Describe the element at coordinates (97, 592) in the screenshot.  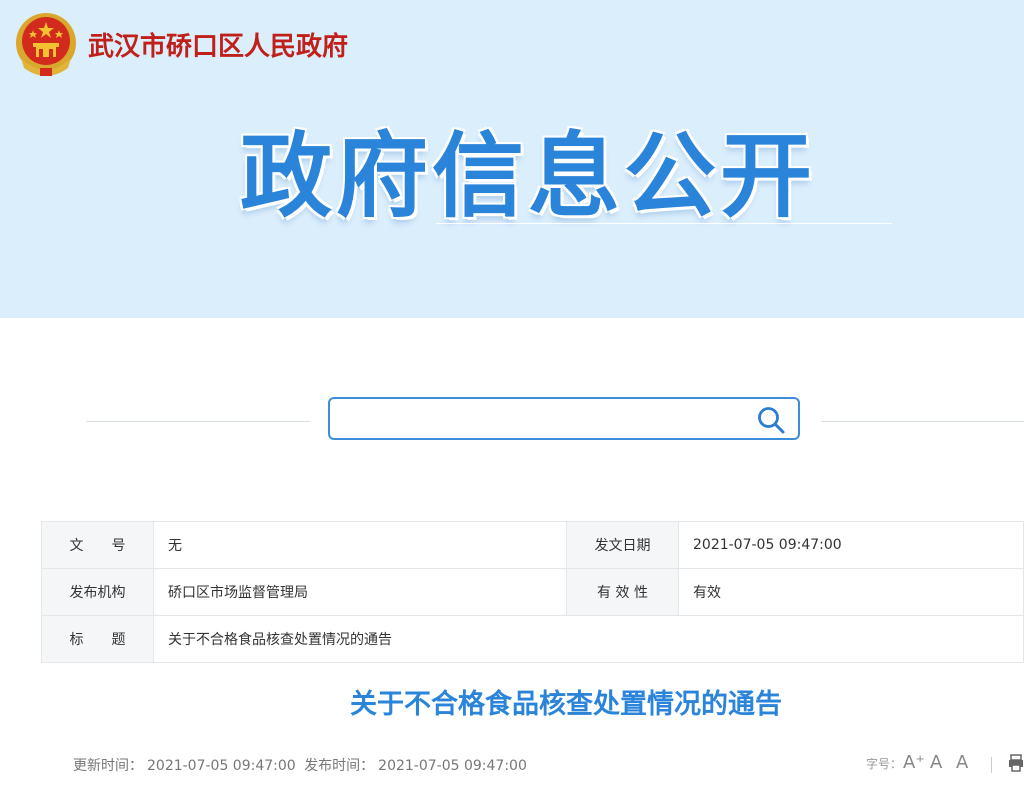
I see `label-publisher: 发布机构` at that location.